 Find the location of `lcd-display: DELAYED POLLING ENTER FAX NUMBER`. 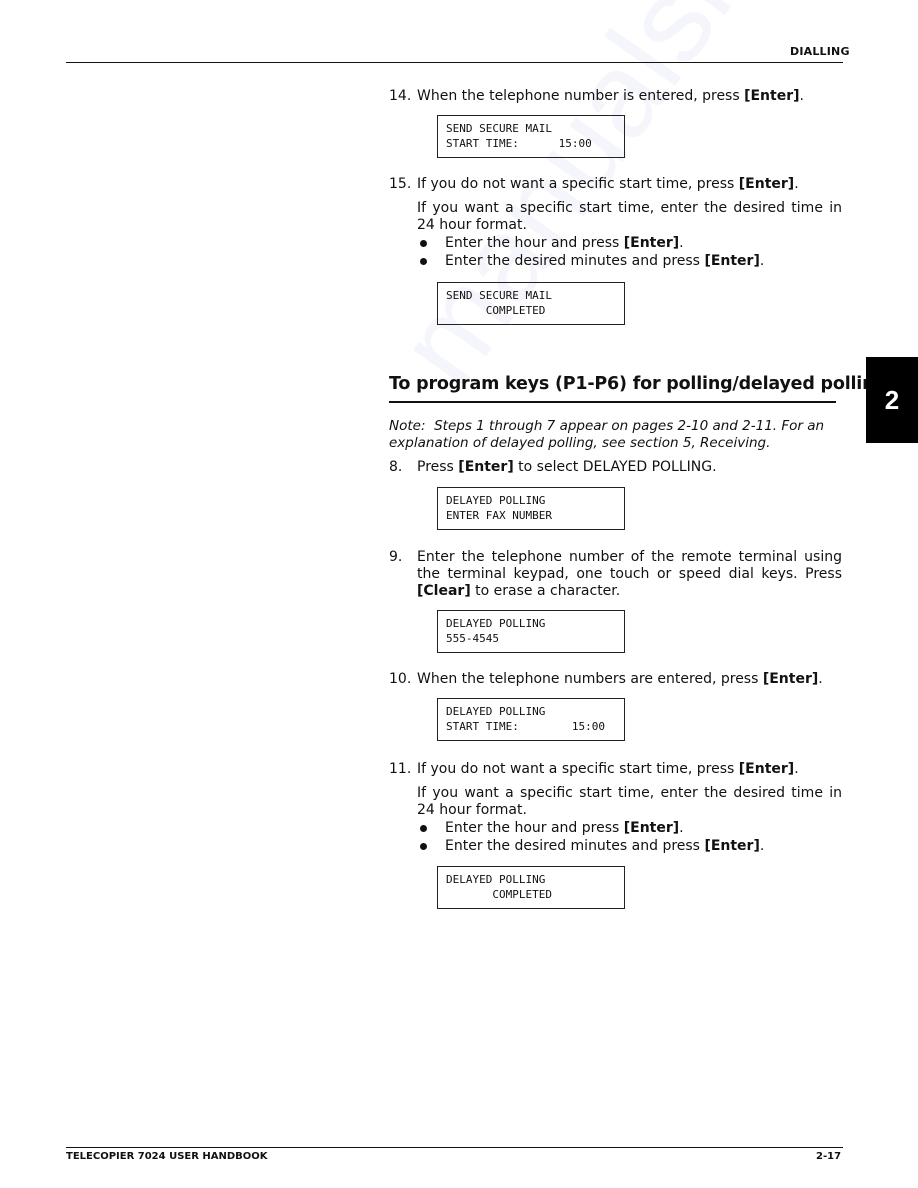

lcd-display: DELAYED POLLING ENTER FAX NUMBER is located at coordinates (531, 508).